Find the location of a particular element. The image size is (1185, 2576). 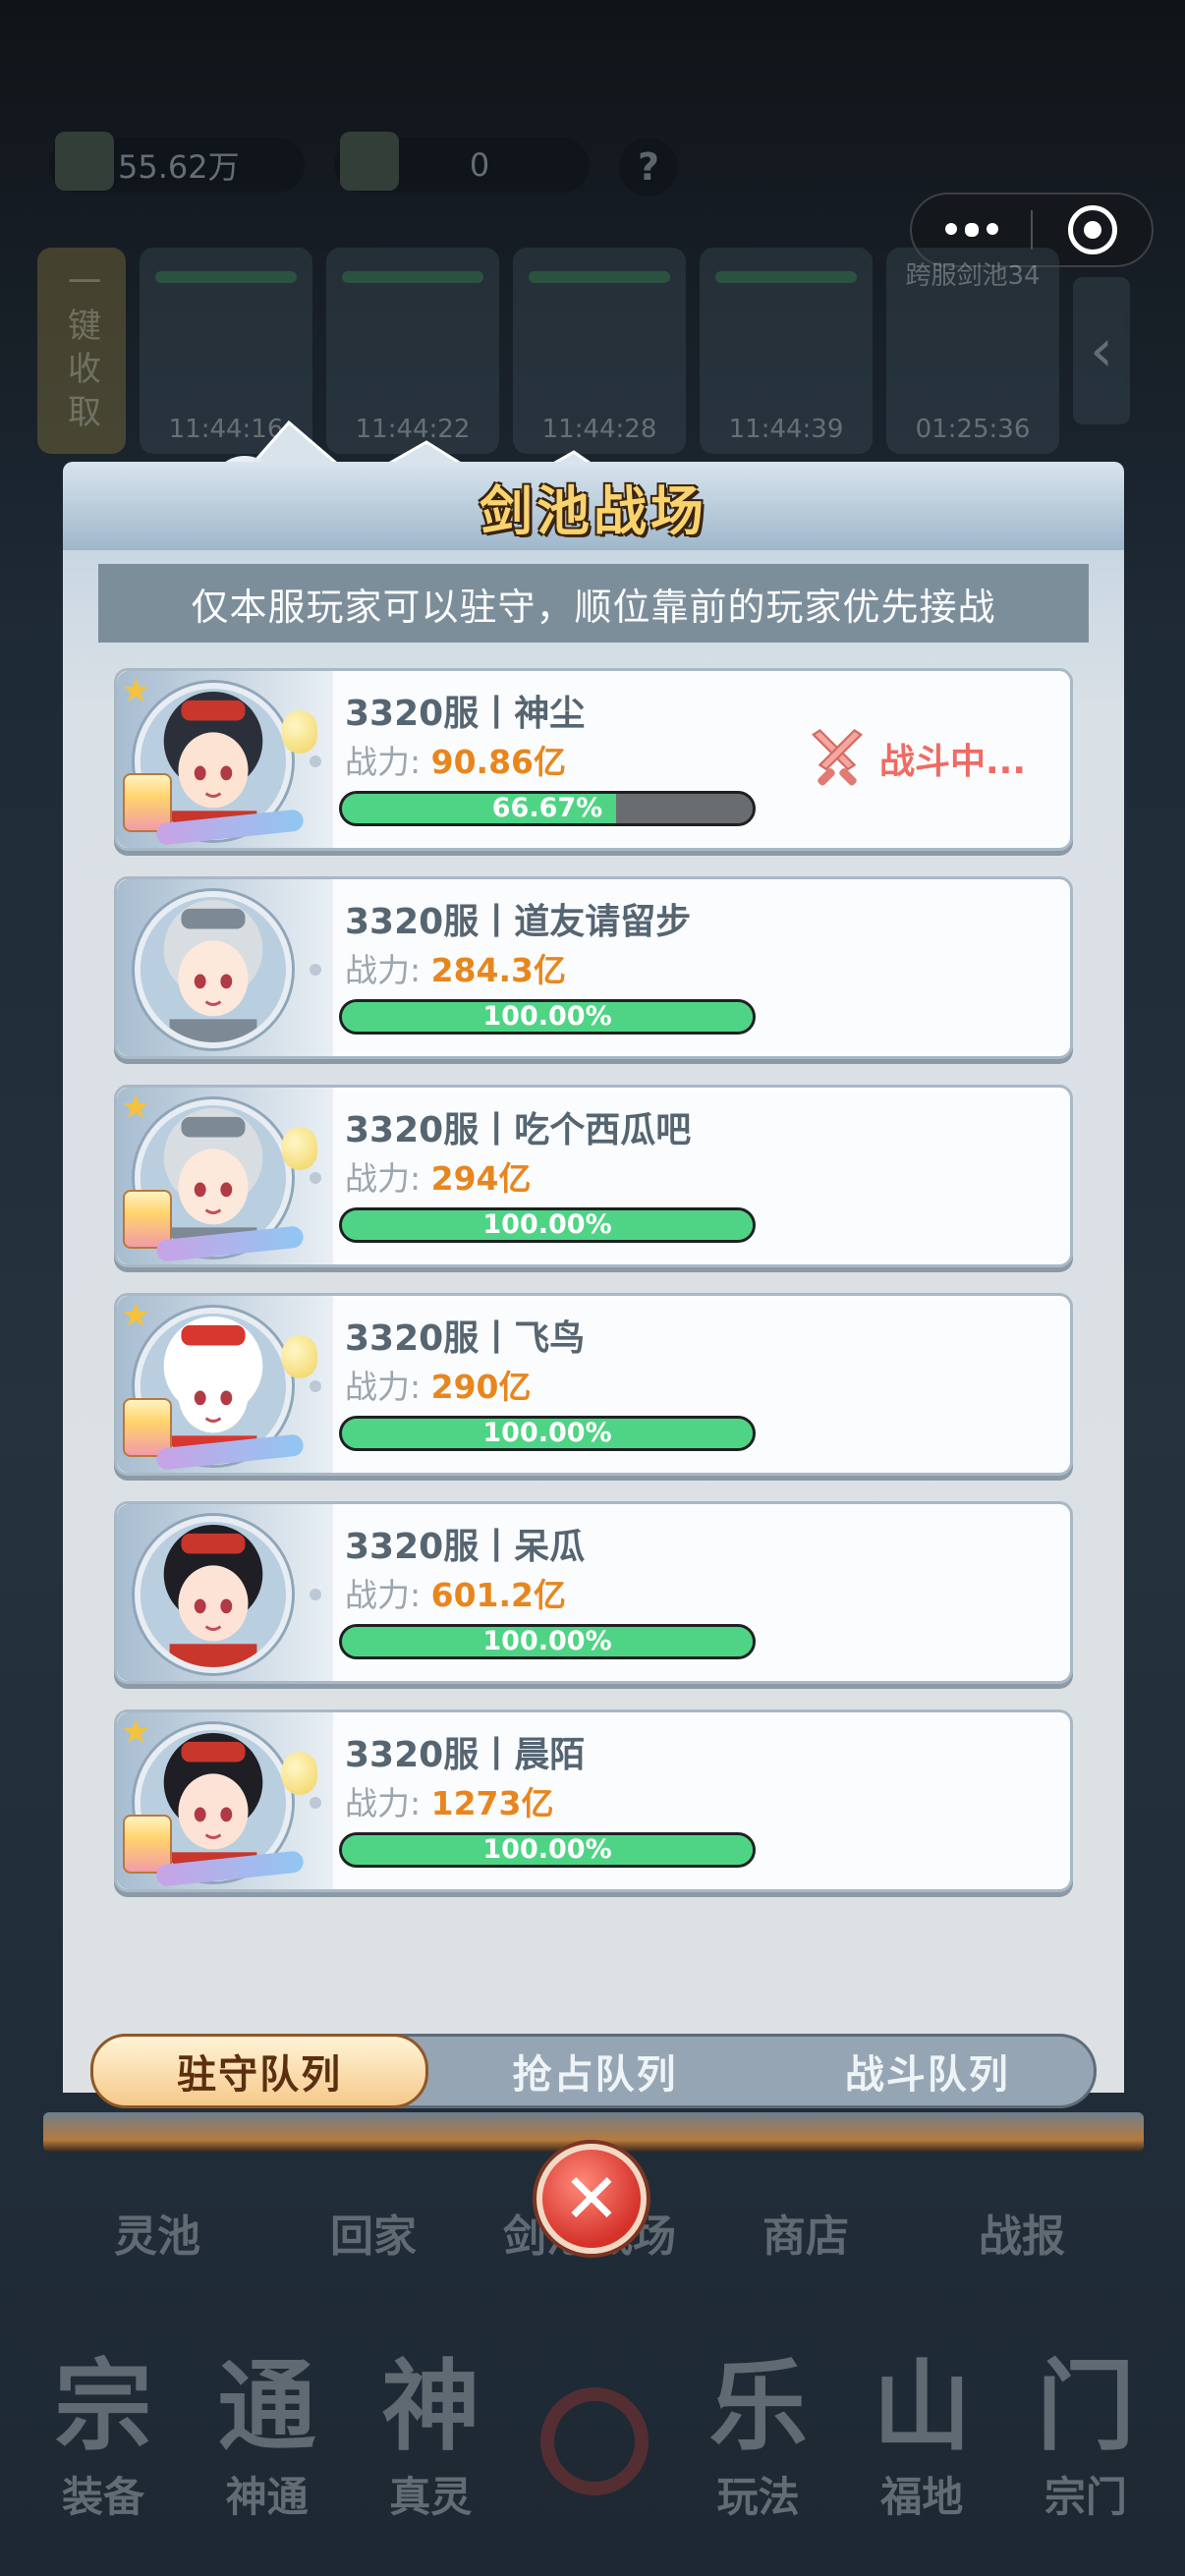

leaf-icon is located at coordinates (84, 161).